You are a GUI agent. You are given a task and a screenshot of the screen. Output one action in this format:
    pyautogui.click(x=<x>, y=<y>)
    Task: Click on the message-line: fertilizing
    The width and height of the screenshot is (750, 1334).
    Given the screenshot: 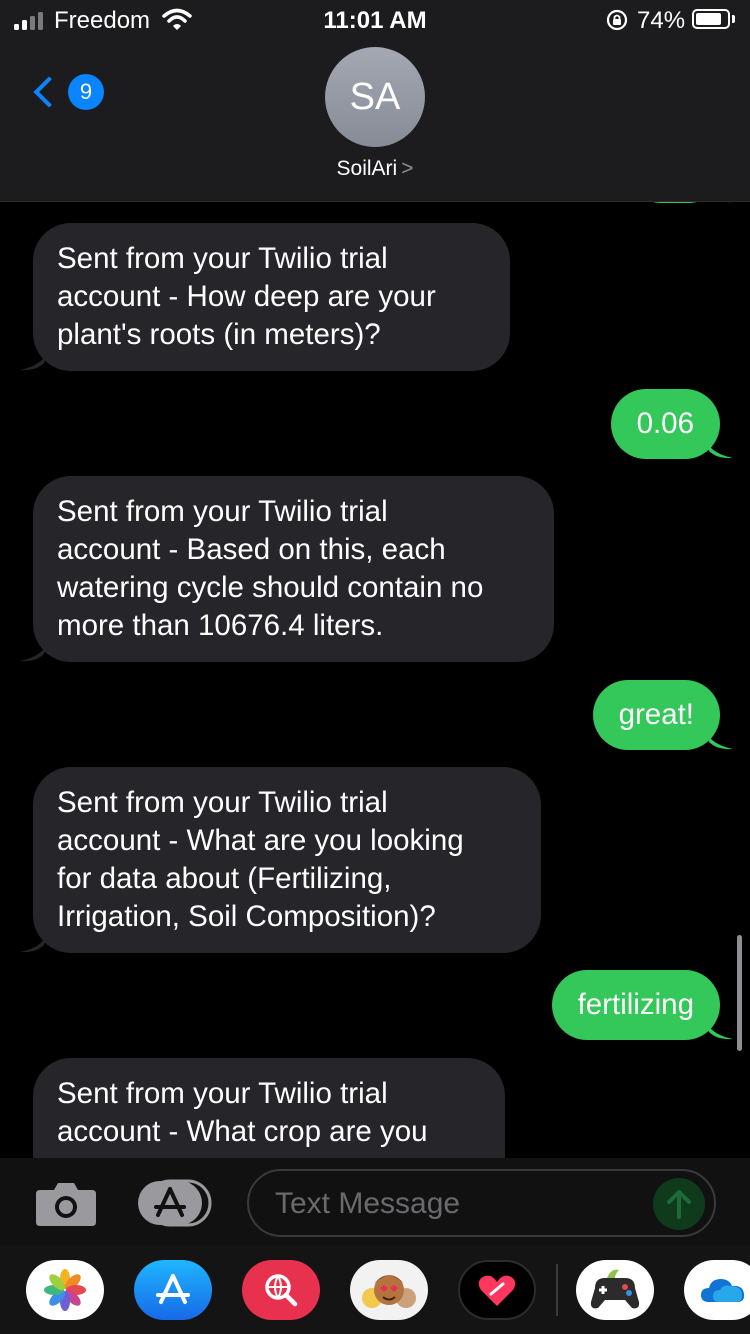 What is the action you would take?
    pyautogui.click(x=635, y=1004)
    